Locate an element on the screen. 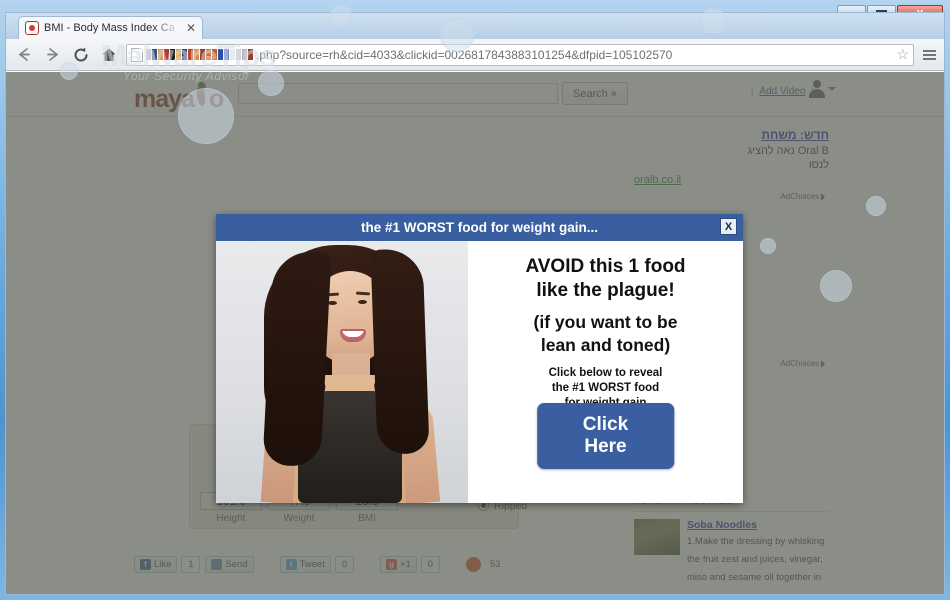 Image resolution: width=950 pixels, height=600 pixels. adchoices-1: AdChoices is located at coordinates (731, 196).